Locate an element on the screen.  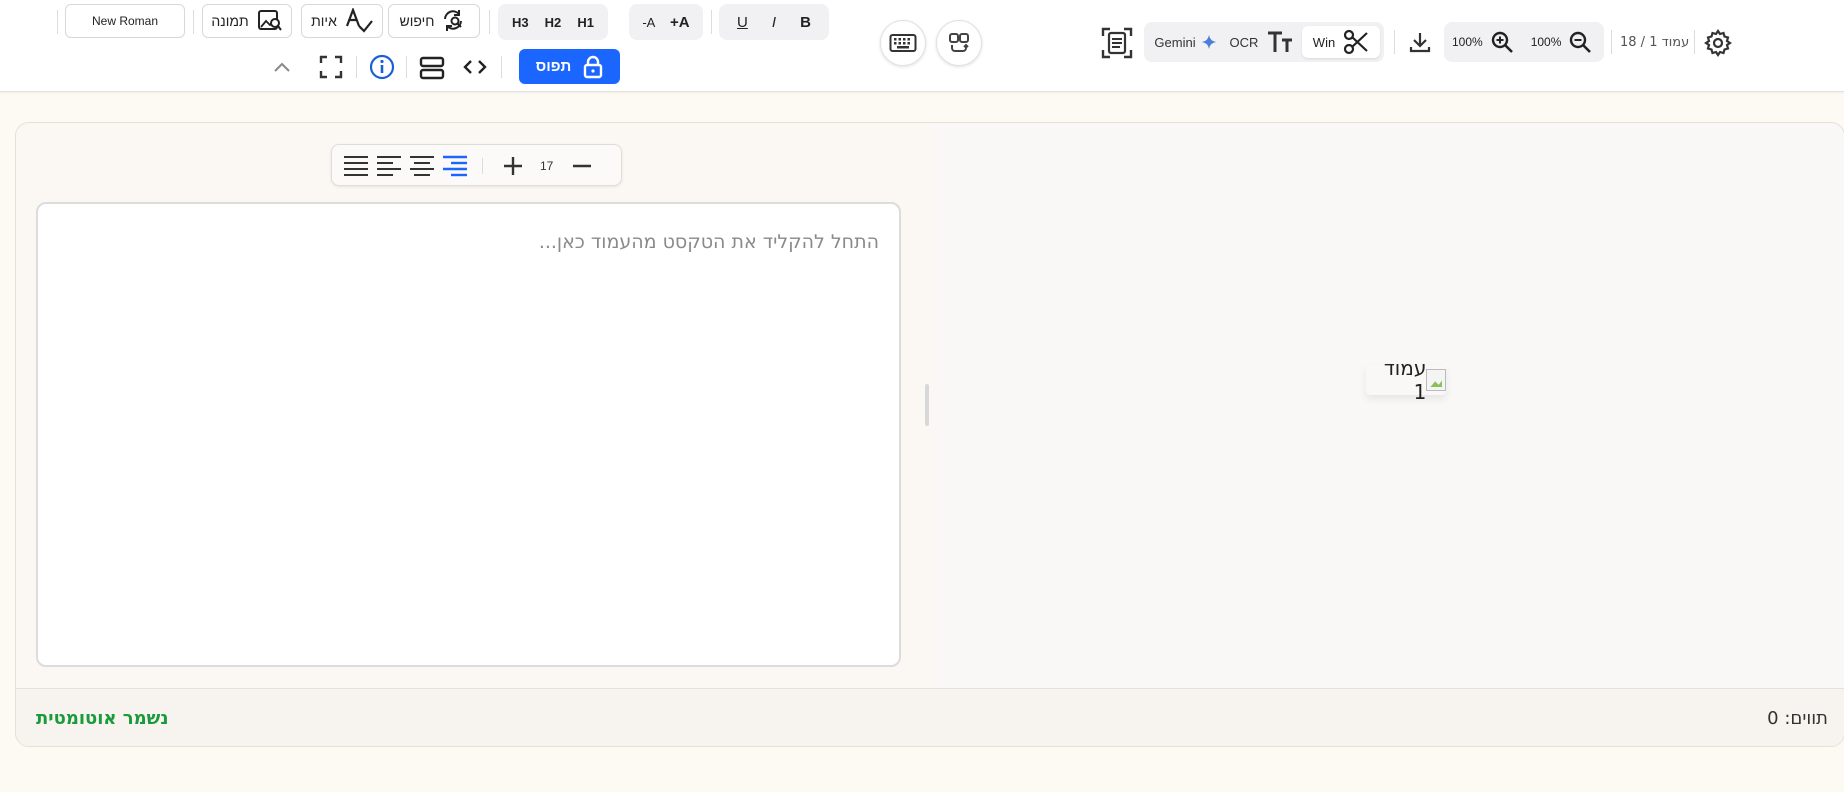
word-count: תווים: 0 is located at coordinates (1797, 718).